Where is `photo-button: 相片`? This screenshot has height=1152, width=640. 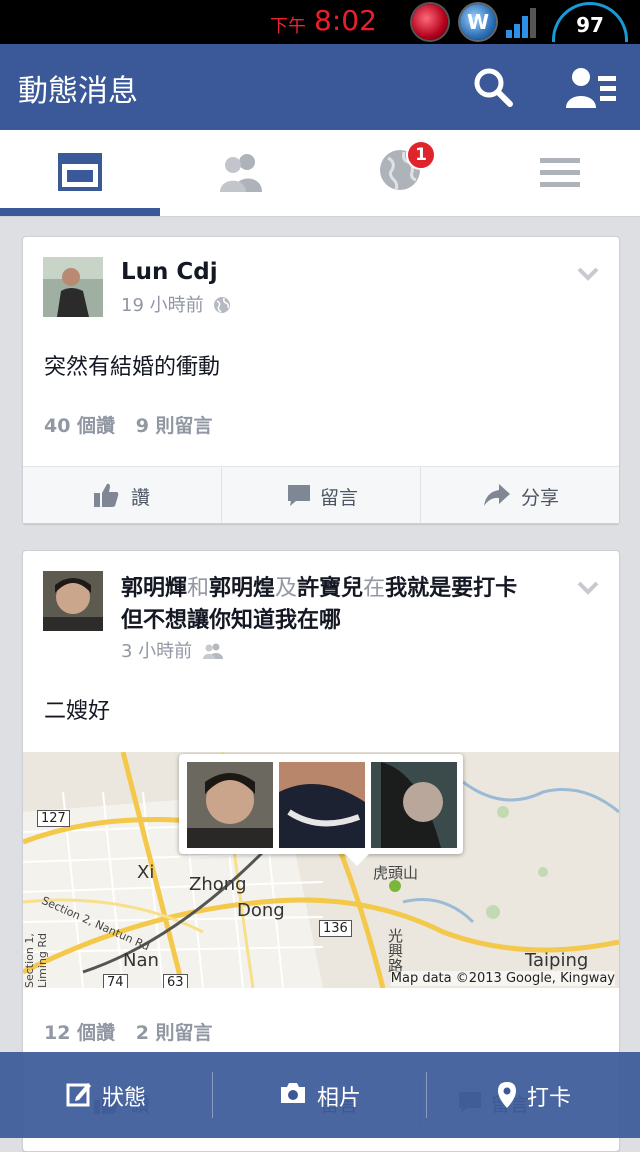 photo-button: 相片 is located at coordinates (319, 1095).